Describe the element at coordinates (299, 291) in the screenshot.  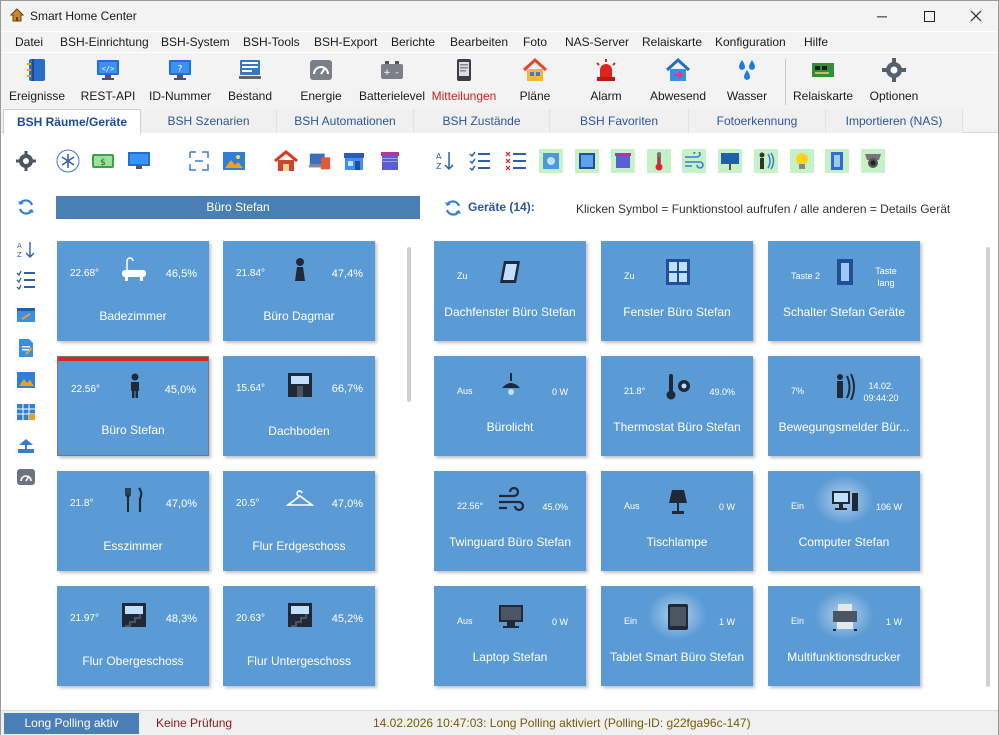
I see `room-tile-buero-dagmar: 21.84° 47,4% Büro Dagmar` at that location.